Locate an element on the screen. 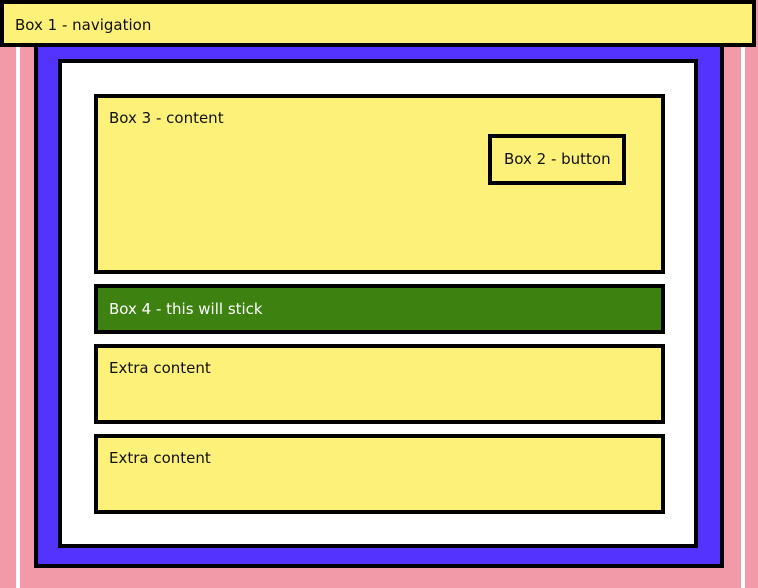 Image resolution: width=758 pixels, height=588 pixels. button-label: Box 2 - button is located at coordinates (557, 159).